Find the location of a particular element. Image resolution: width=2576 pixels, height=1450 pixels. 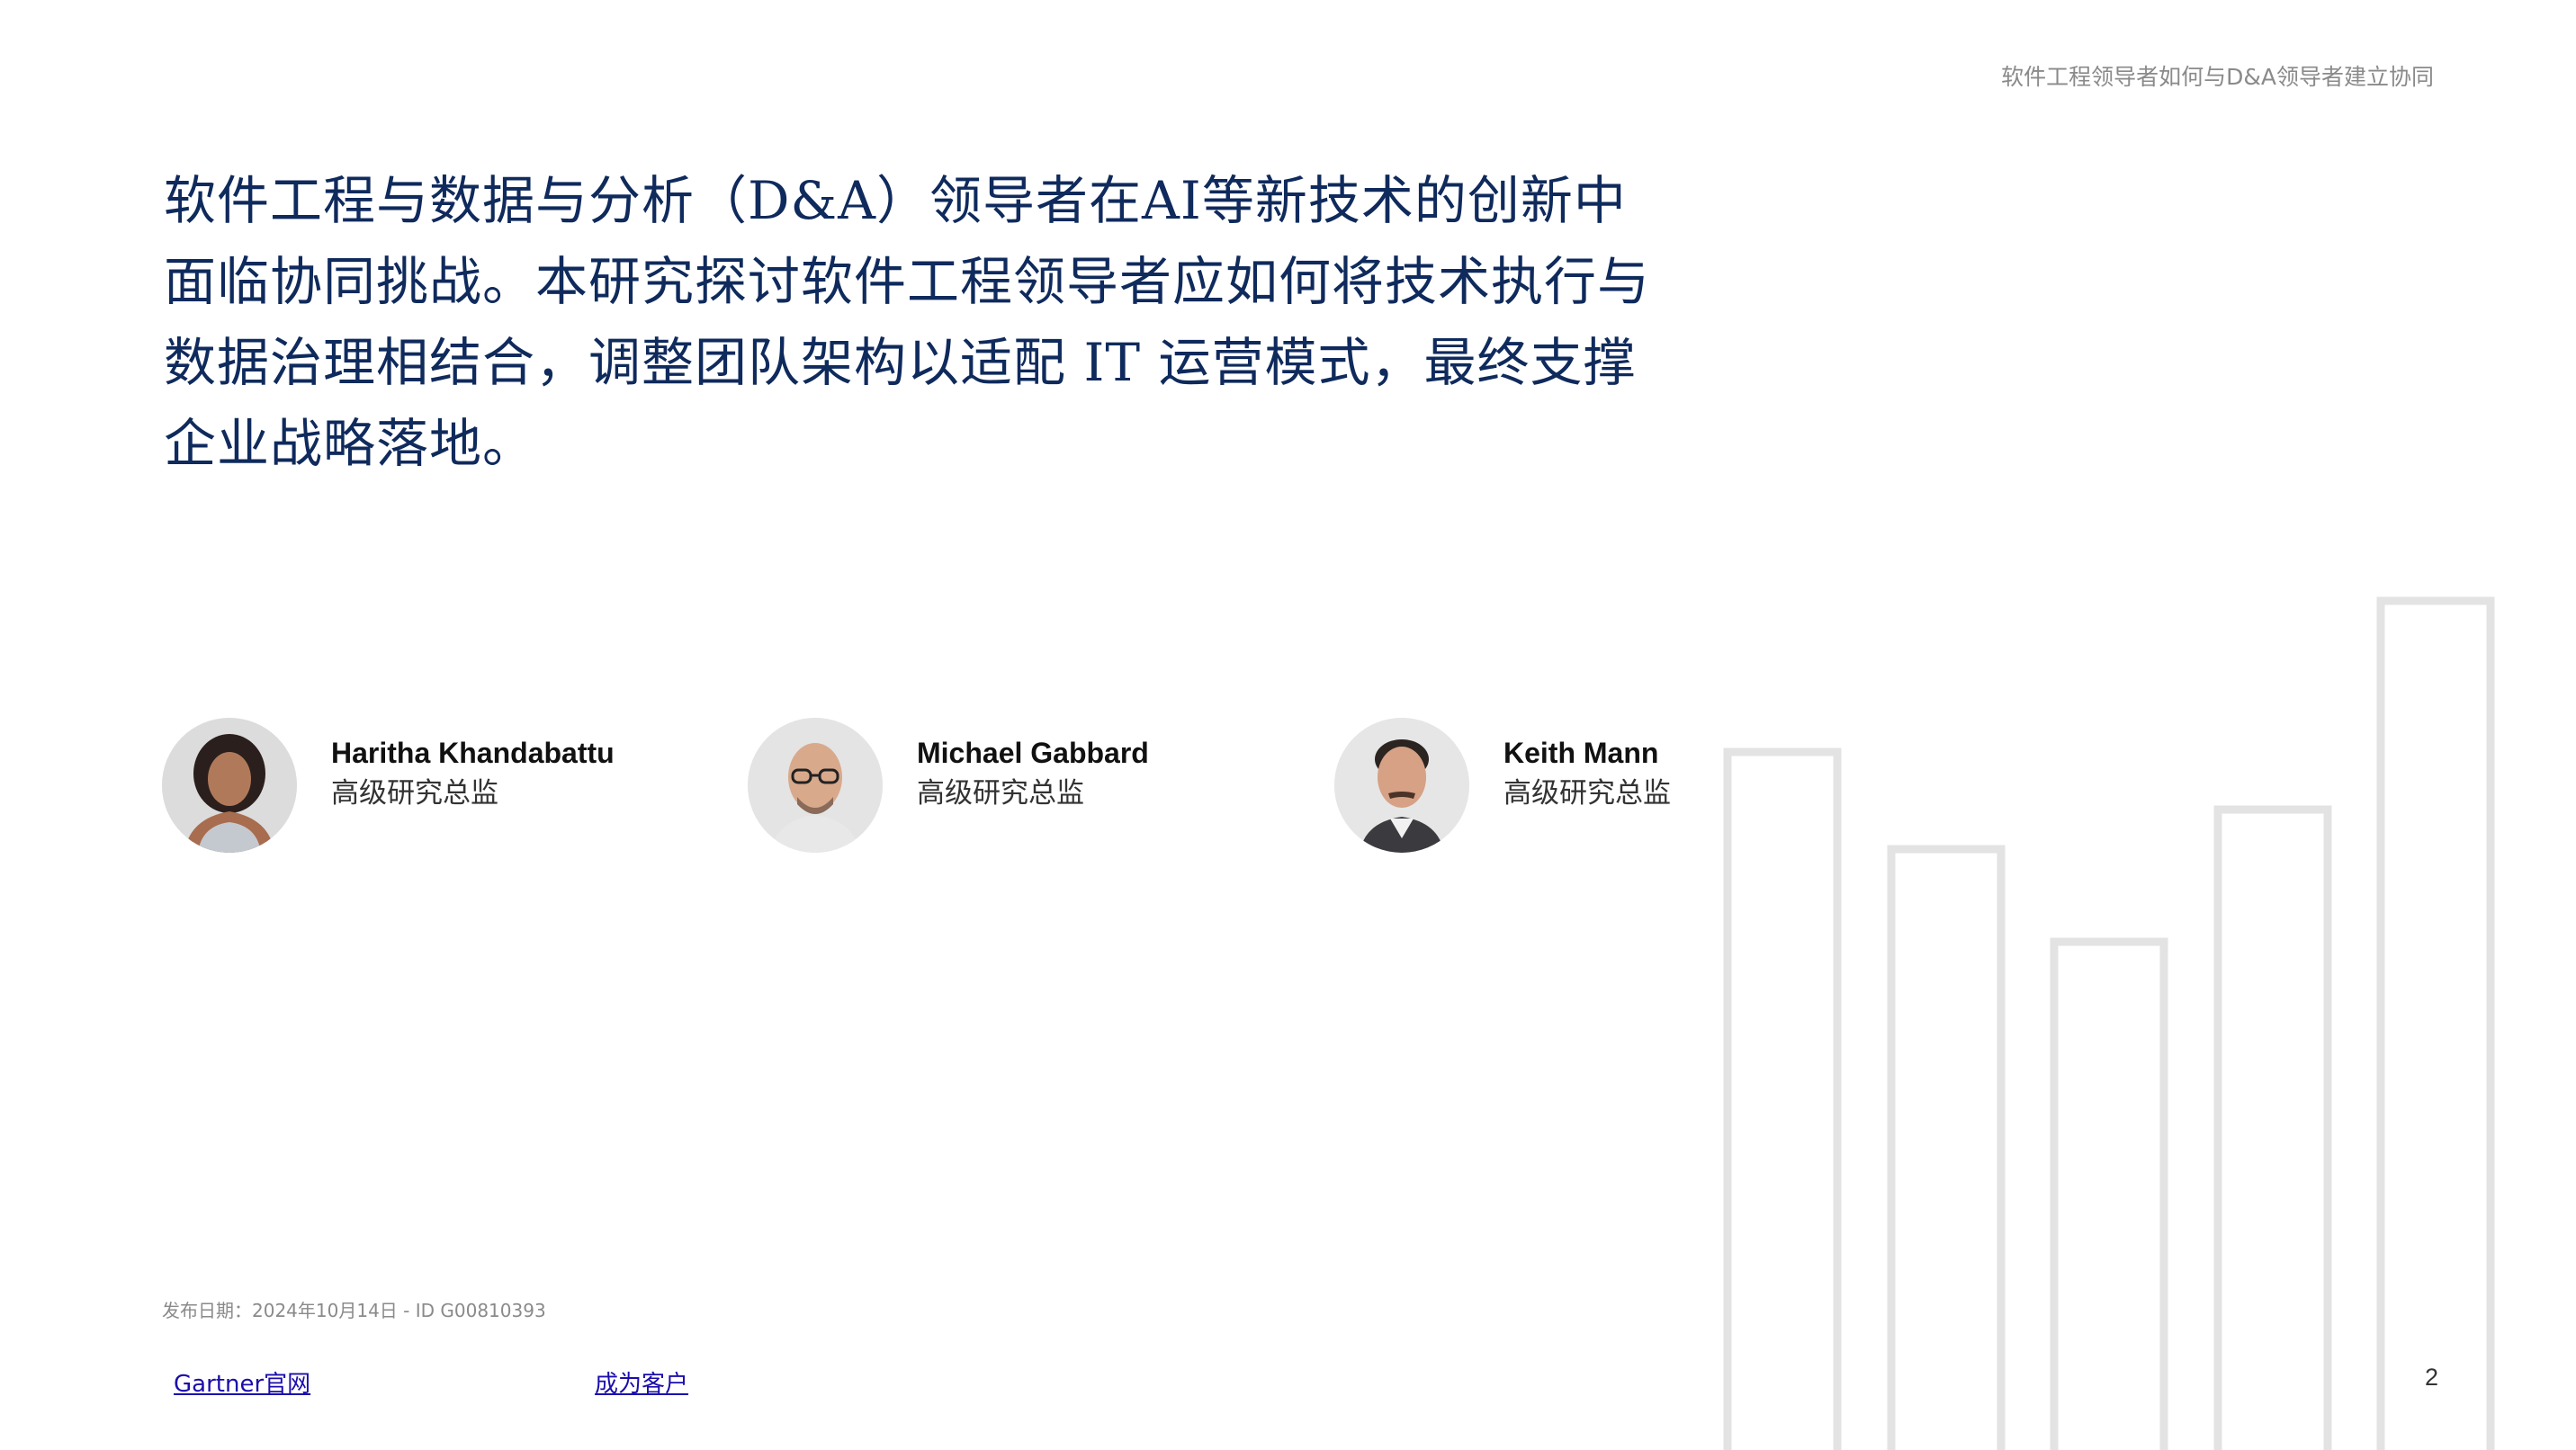

author-name: Keith Mann is located at coordinates (1581, 753).